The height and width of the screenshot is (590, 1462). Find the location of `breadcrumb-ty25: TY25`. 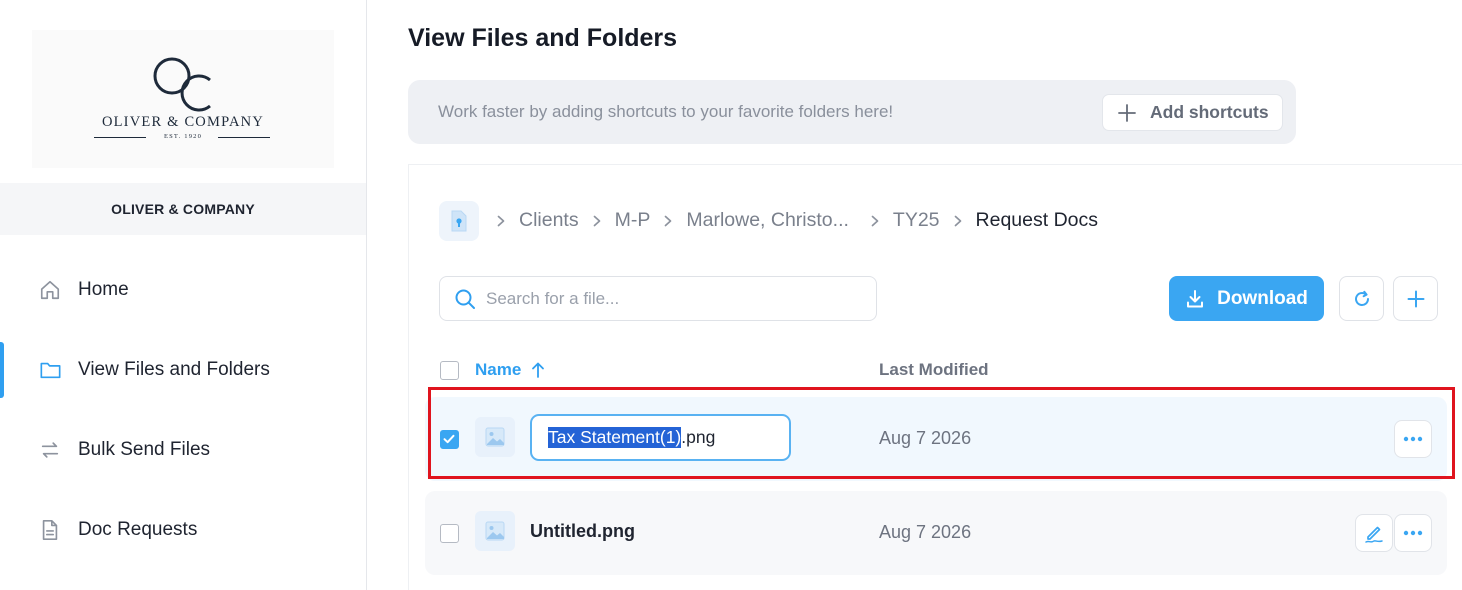

breadcrumb-ty25: TY25 is located at coordinates (916, 220).